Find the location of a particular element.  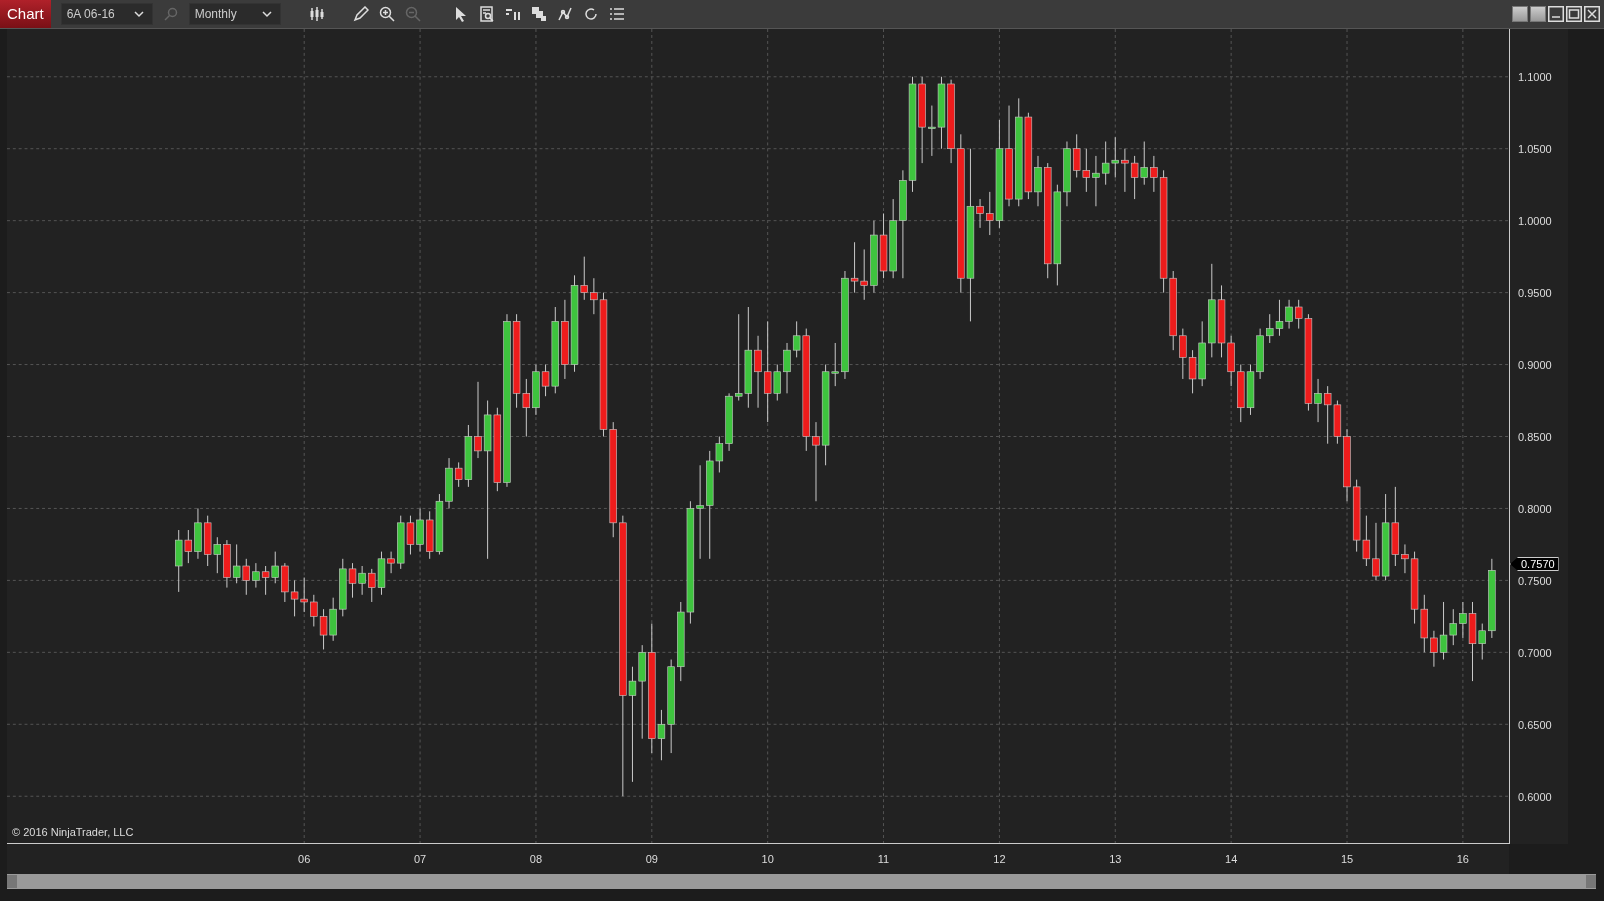

minimize-icon is located at coordinates (1556, 14).